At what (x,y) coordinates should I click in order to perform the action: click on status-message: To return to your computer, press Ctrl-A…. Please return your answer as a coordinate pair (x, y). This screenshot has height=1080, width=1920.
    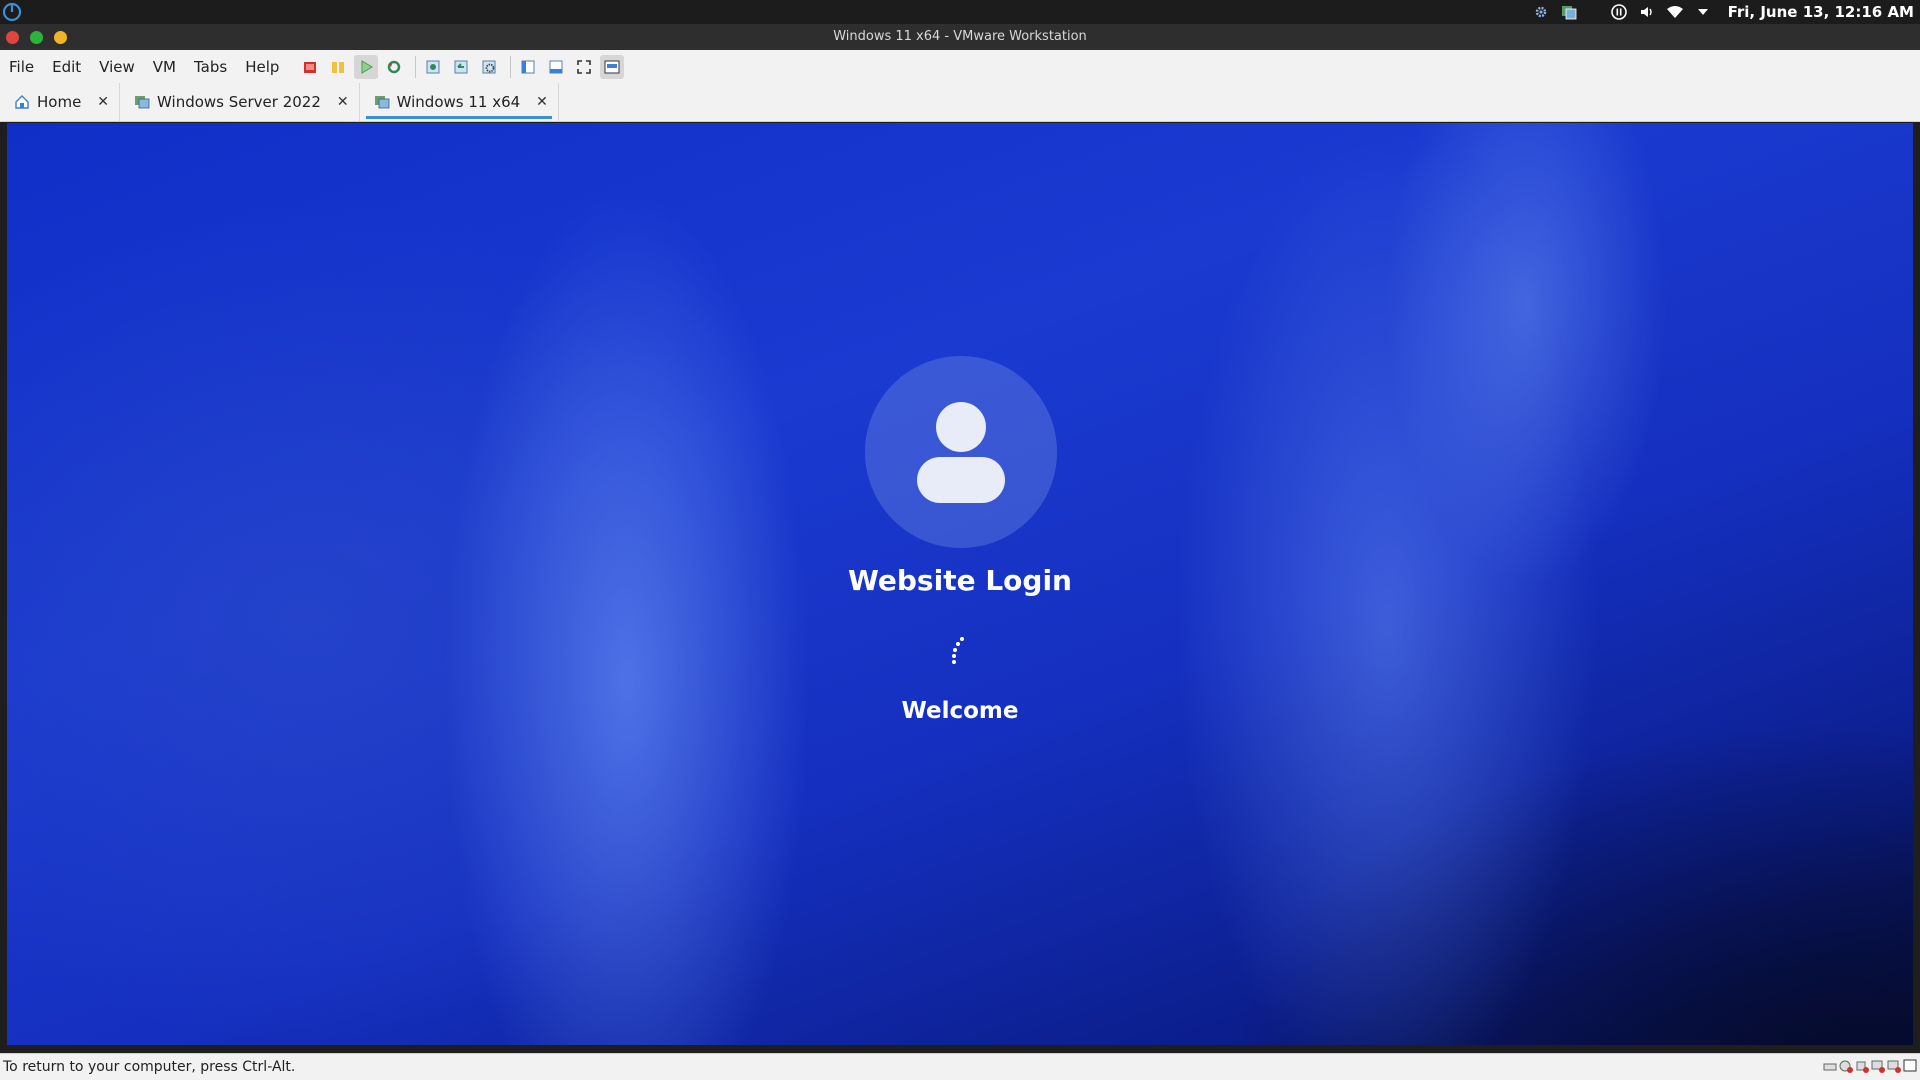
    Looking at the image, I should click on (149, 1067).